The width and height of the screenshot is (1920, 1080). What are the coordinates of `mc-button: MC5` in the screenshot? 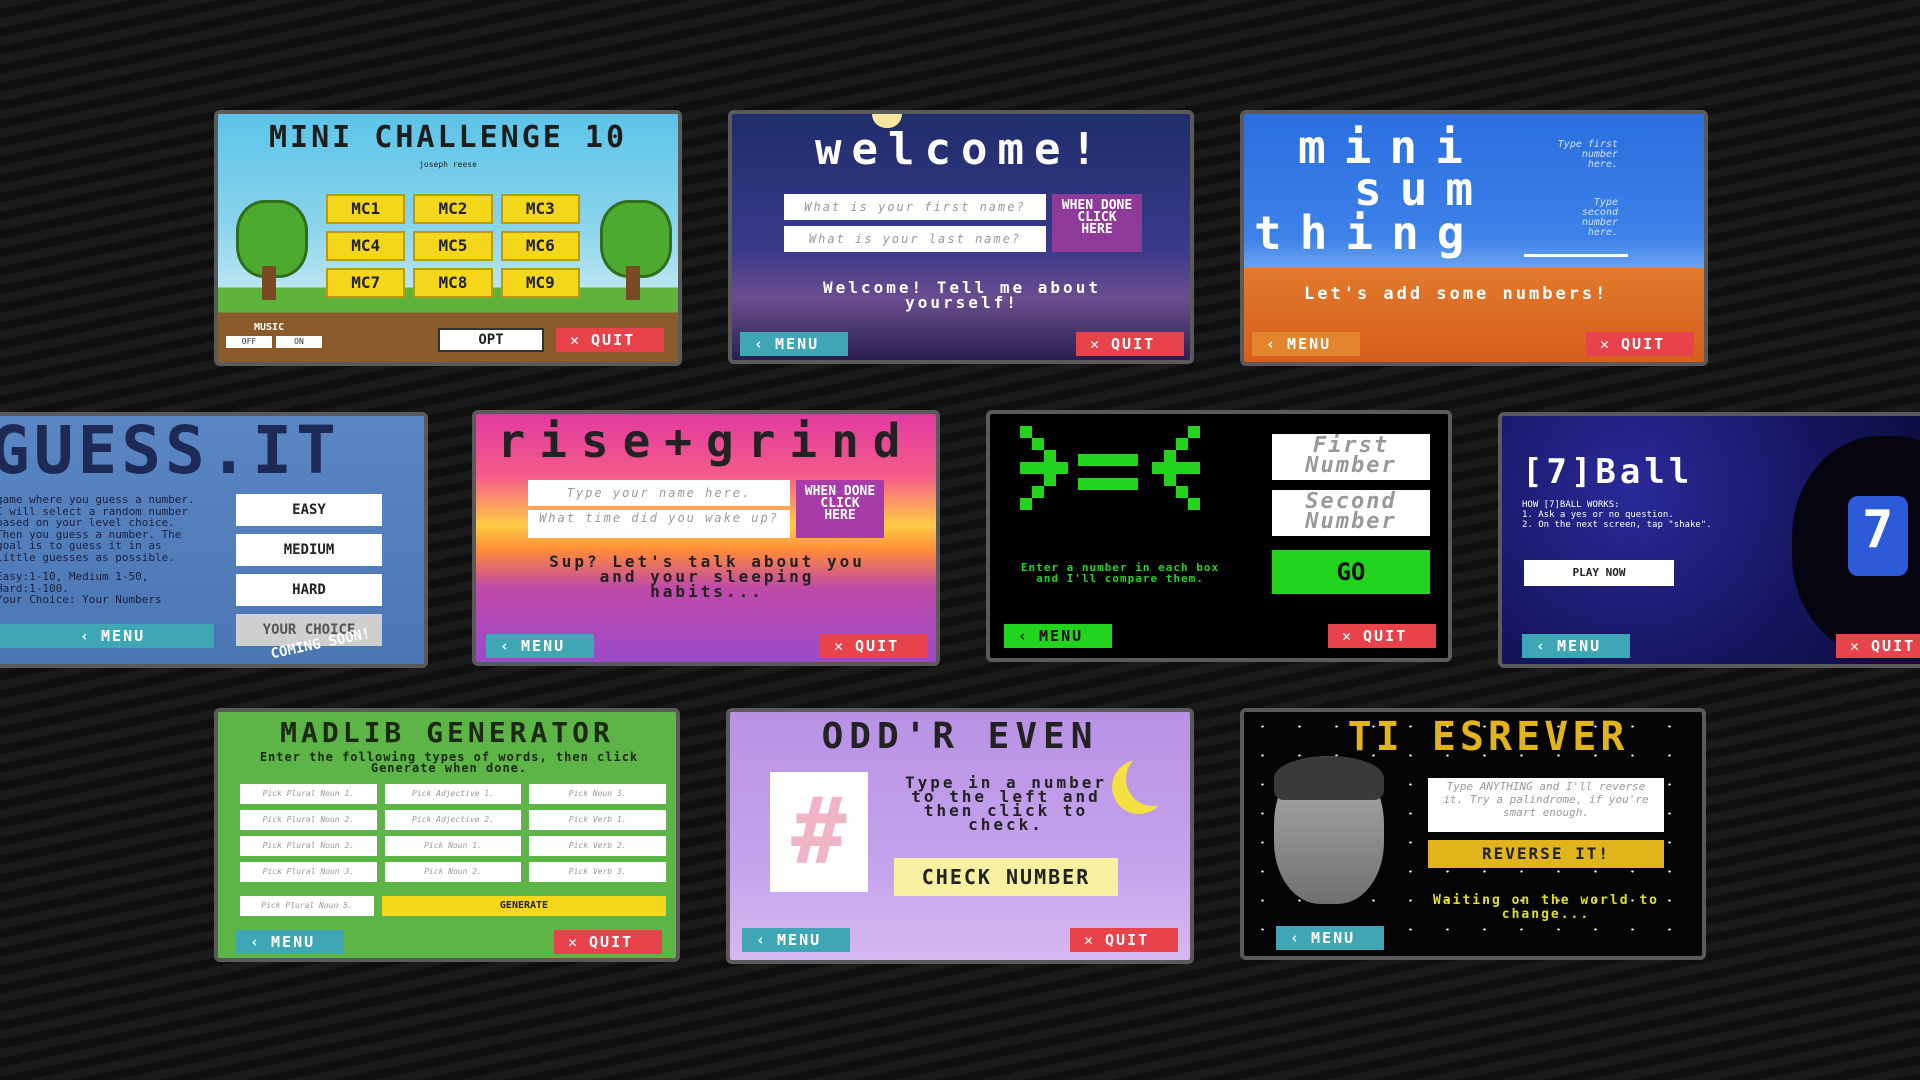 It's located at (453, 246).